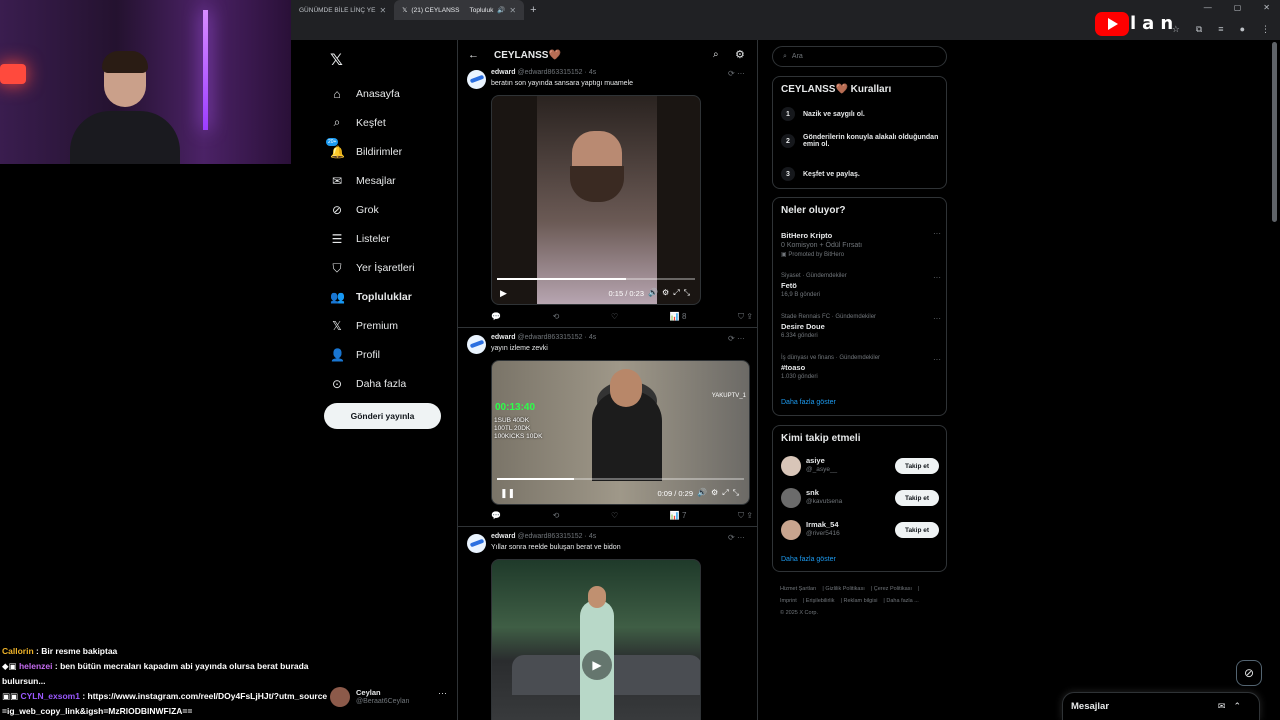 The image size is (1280, 720). What do you see at coordinates (1208, 7) in the screenshot?
I see `minimize-icon: —` at bounding box center [1208, 7].